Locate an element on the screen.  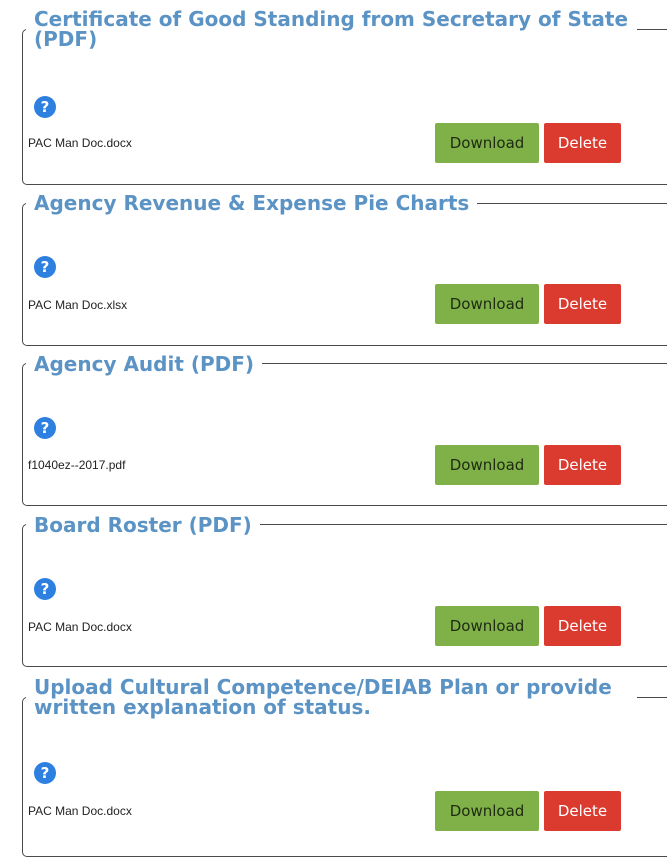
file-name: PAC Man Doc.xlsx is located at coordinates (78, 305).